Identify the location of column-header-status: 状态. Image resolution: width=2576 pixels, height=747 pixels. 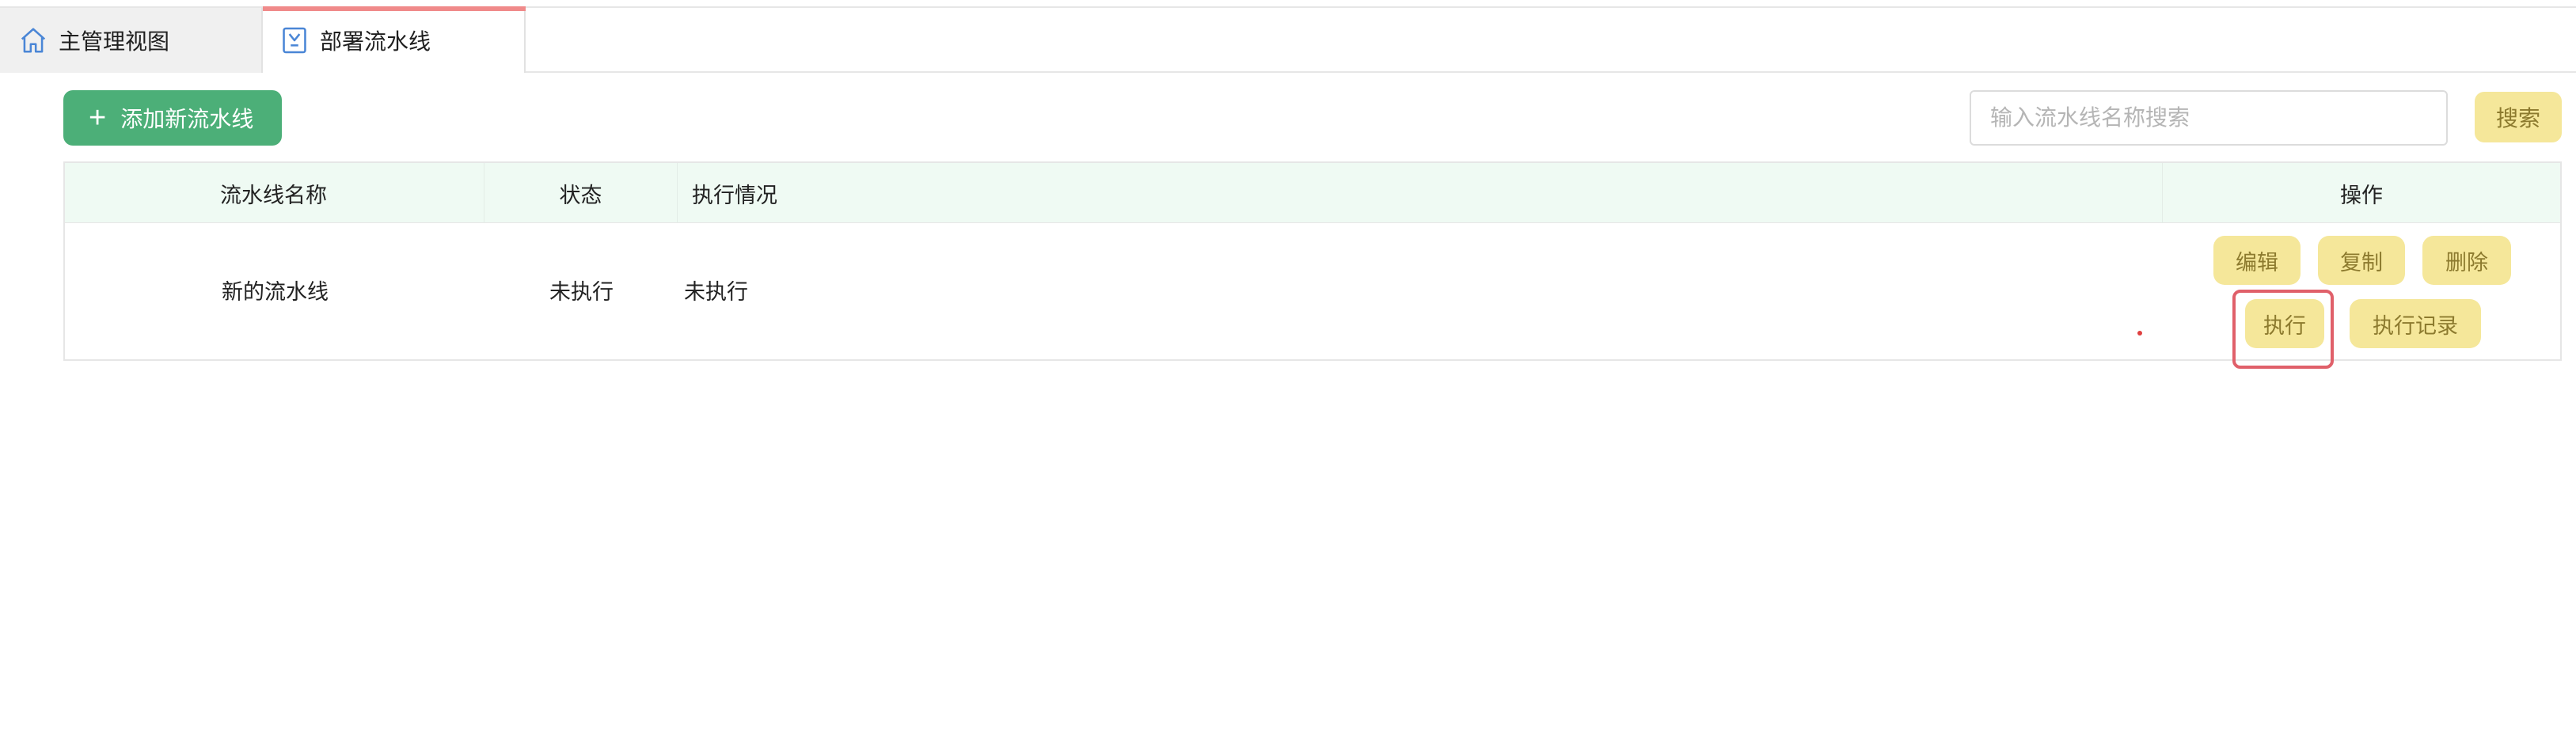
(581, 193).